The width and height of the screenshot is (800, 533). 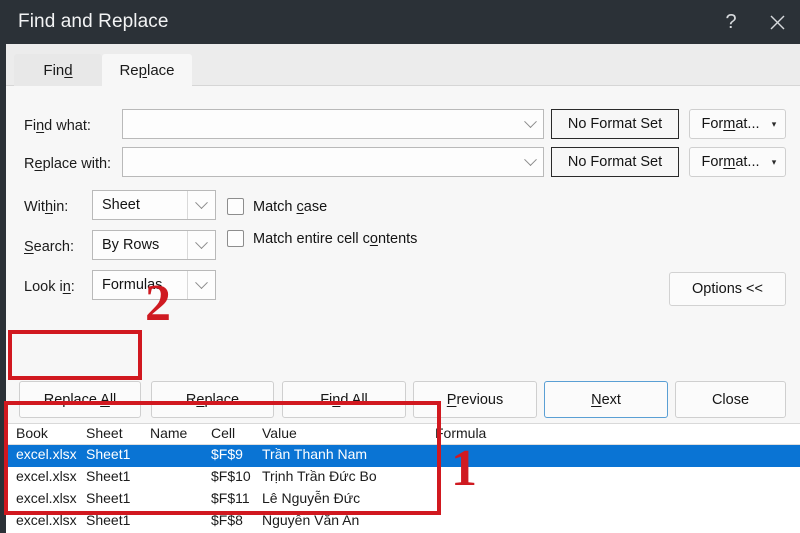 I want to click on window-title: Find and Replace, so click(x=93, y=21).